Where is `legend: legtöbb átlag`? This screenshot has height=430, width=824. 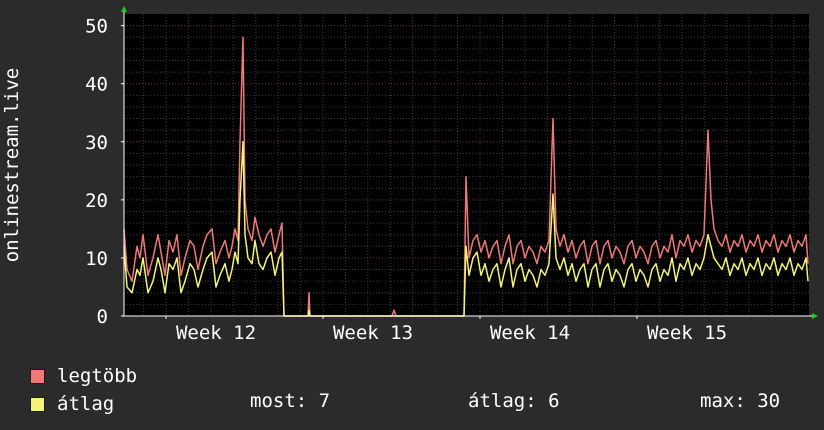 legend: legtöbb átlag is located at coordinates (83, 390).